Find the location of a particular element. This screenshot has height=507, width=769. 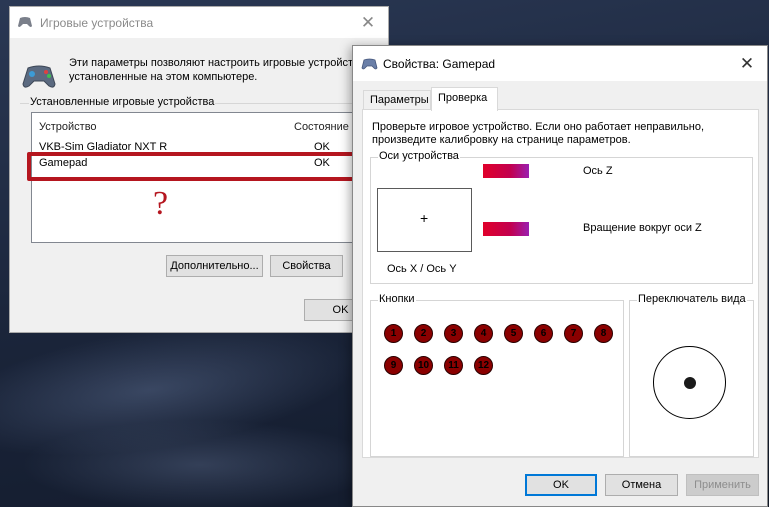

gamepad-button-indicator: 11 is located at coordinates (453, 365).